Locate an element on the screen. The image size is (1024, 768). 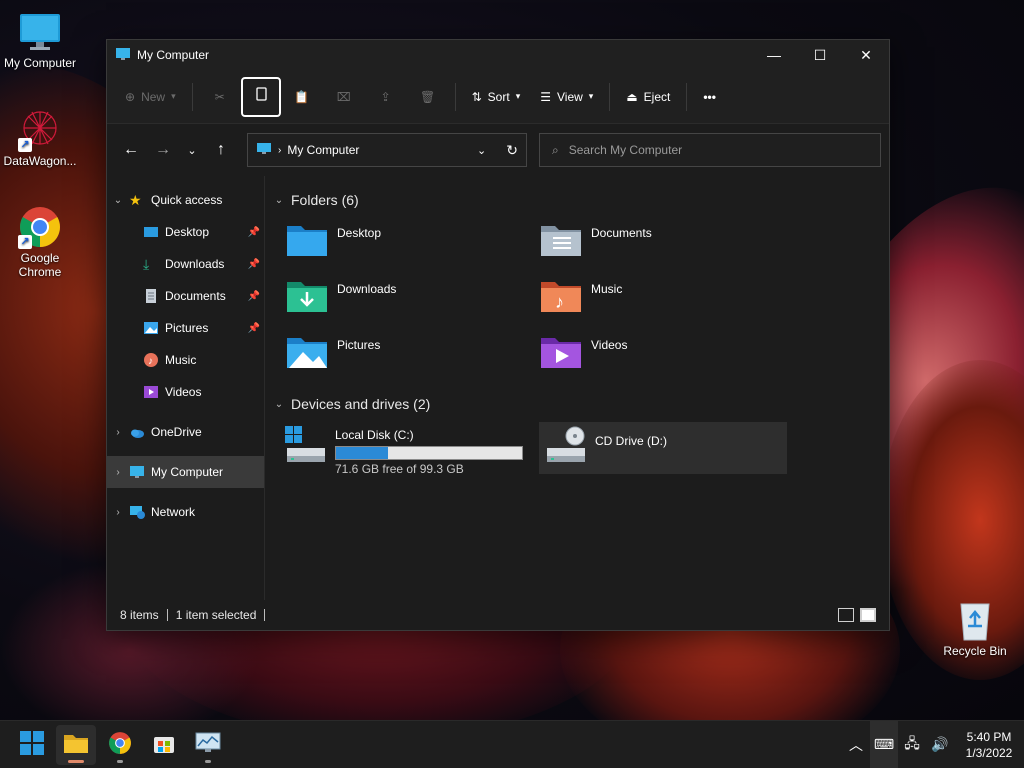
delete-button: 🗑 is located at coordinates (428, 97).